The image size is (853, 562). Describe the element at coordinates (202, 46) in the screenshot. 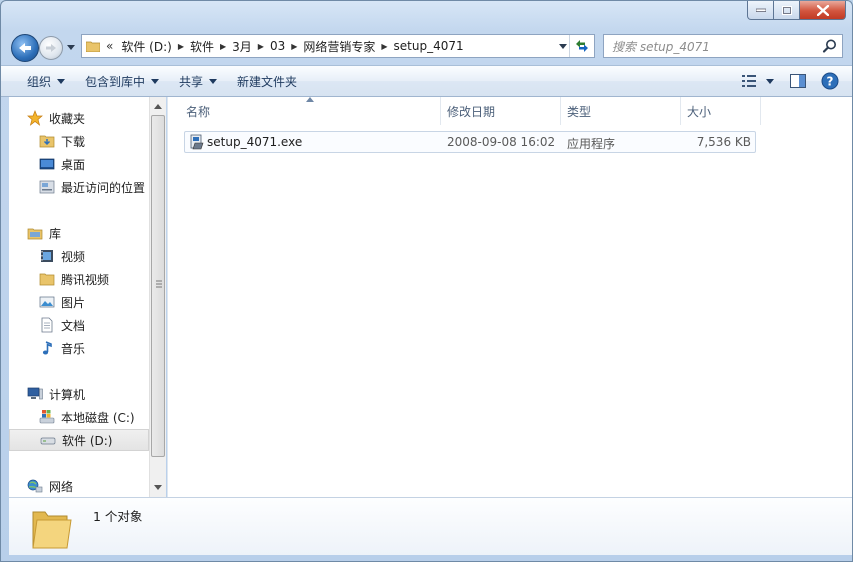

I see `breadcrumb-item-software: 软件` at that location.